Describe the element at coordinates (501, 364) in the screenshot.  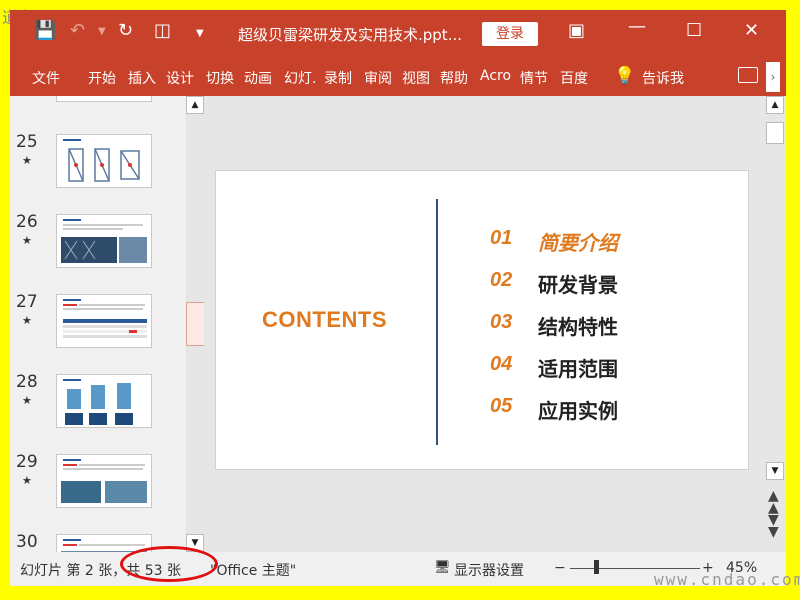
I see `toc-number: 04` at that location.